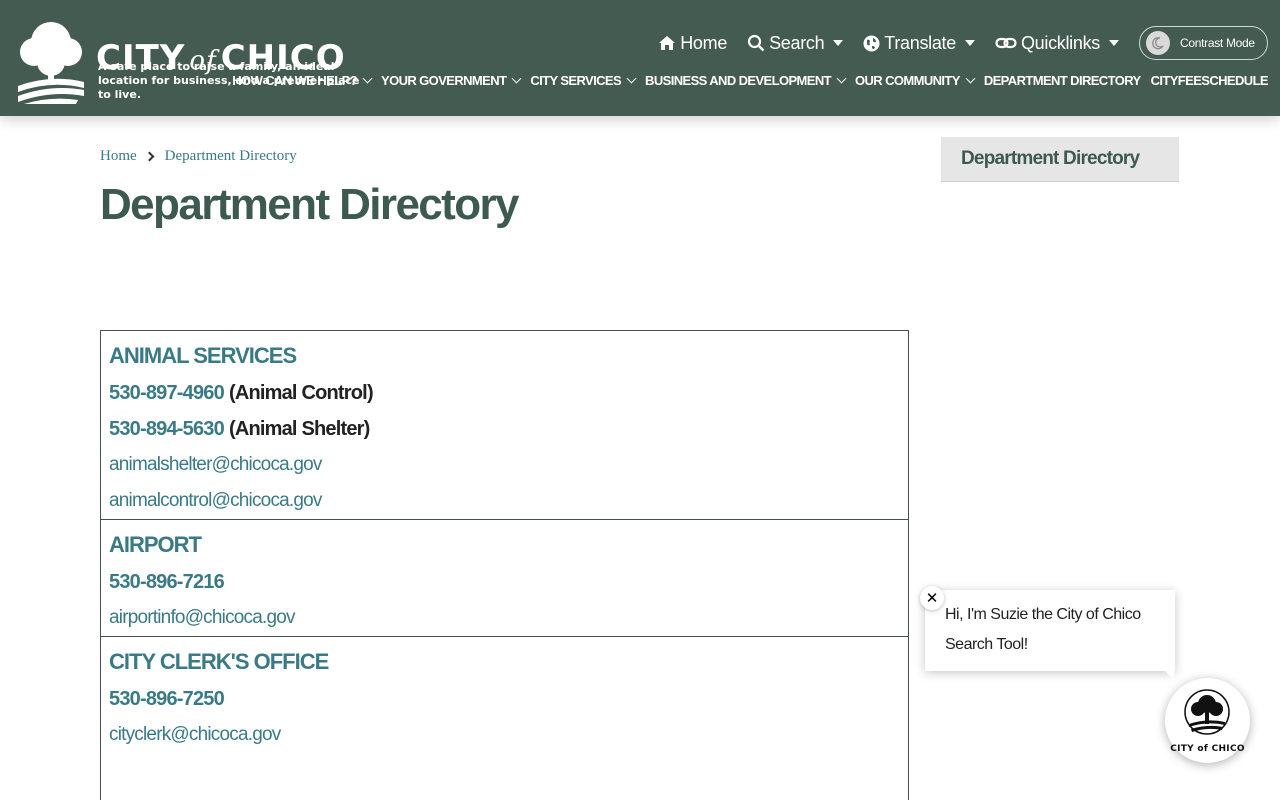 The width and height of the screenshot is (1280, 800). I want to click on nav-how-can-we-help: HOW CAN WE HELP?, so click(302, 80).